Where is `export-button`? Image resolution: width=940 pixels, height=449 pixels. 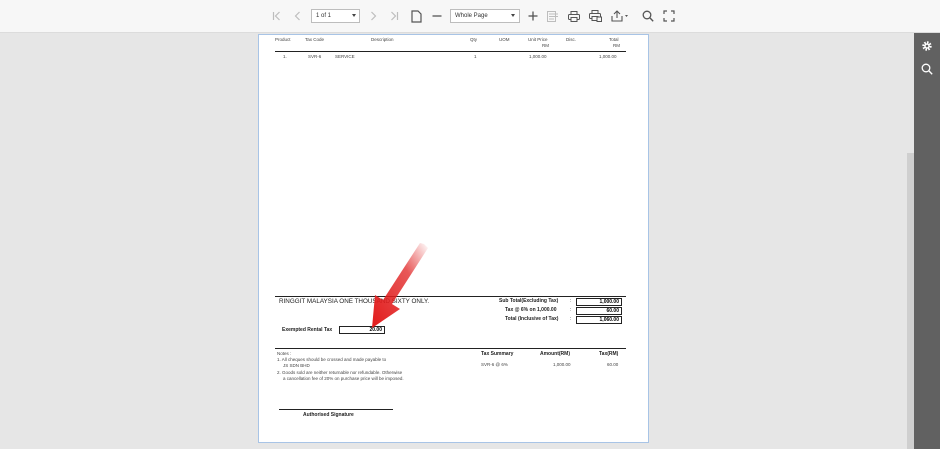 export-button is located at coordinates (620, 16).